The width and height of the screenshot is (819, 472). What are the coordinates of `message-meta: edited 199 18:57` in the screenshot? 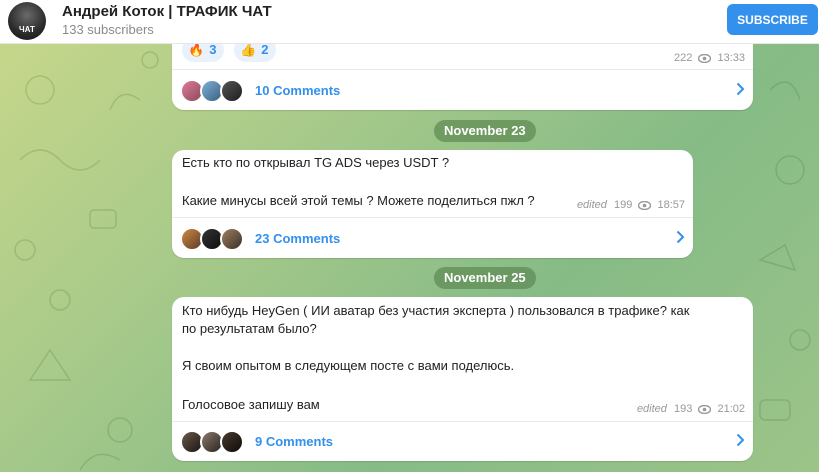 It's located at (631, 205).